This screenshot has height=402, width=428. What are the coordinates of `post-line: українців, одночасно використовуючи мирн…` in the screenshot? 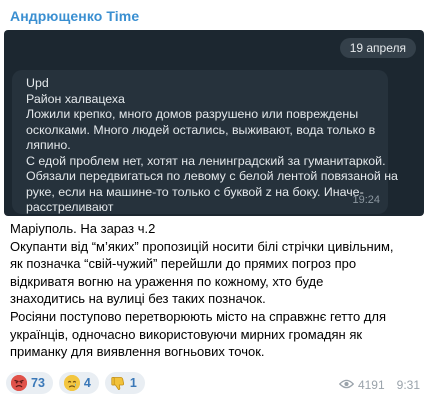 It's located at (186, 334).